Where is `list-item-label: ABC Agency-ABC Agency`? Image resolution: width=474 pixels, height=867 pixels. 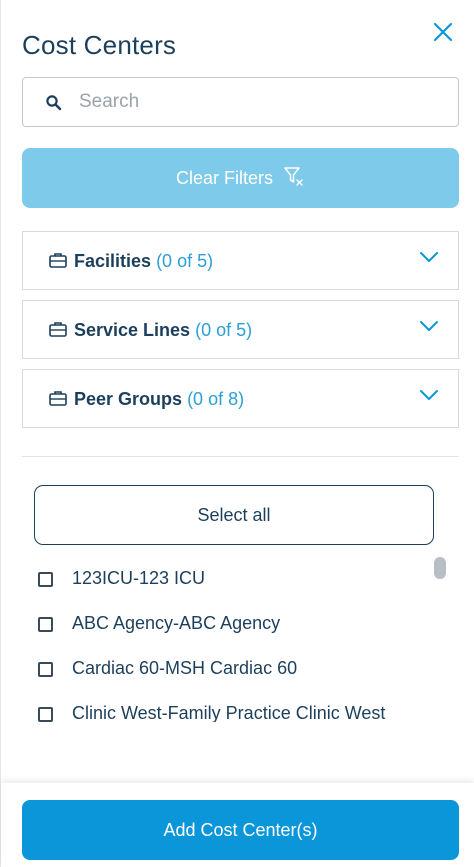 list-item-label: ABC Agency-ABC Agency is located at coordinates (176, 623).